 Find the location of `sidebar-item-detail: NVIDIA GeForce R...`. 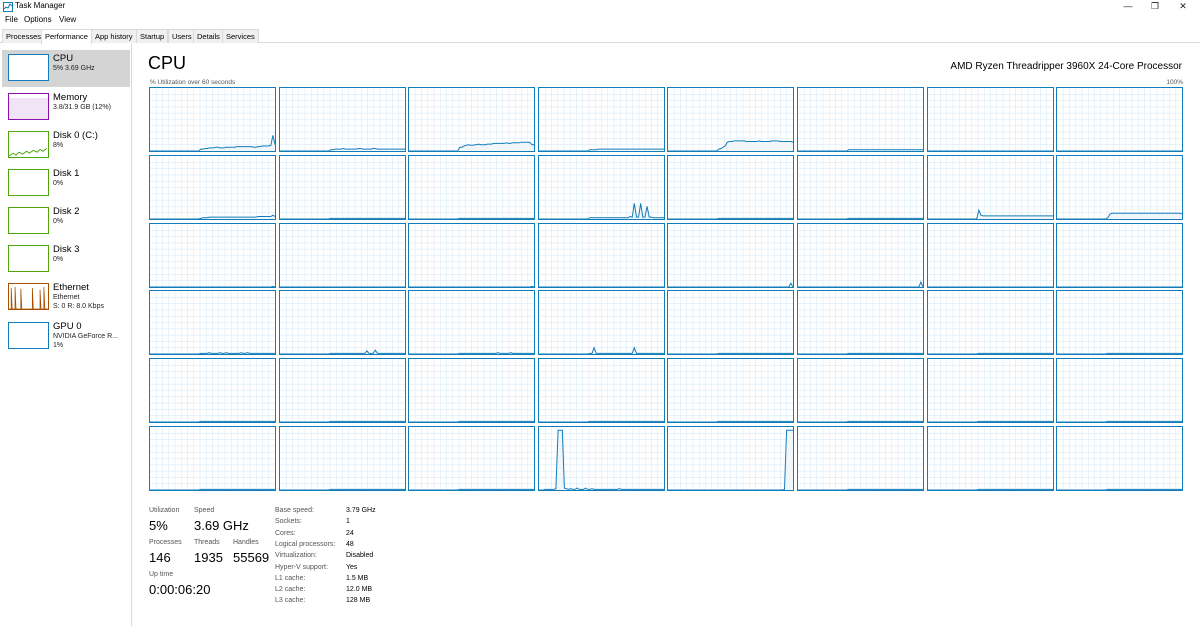

sidebar-item-detail: NVIDIA GeForce R... is located at coordinates (85, 336).